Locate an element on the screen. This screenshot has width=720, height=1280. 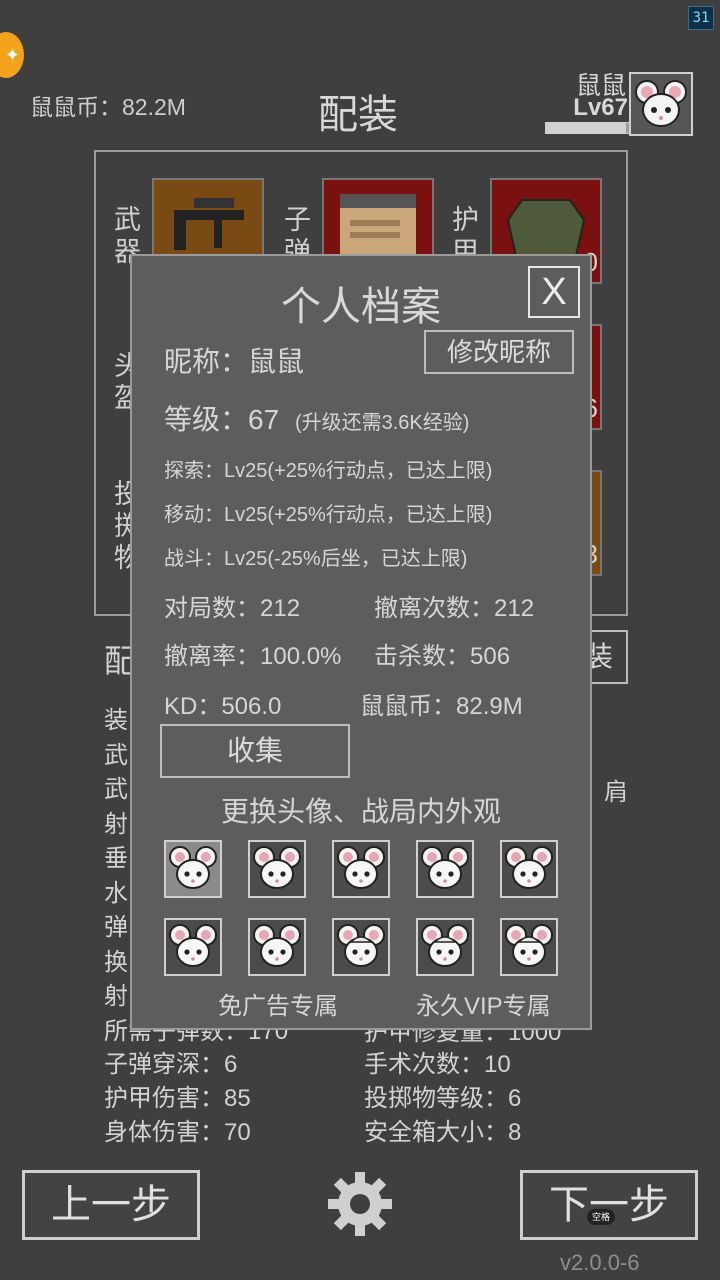
level-value: 67 is located at coordinates (264, 419).